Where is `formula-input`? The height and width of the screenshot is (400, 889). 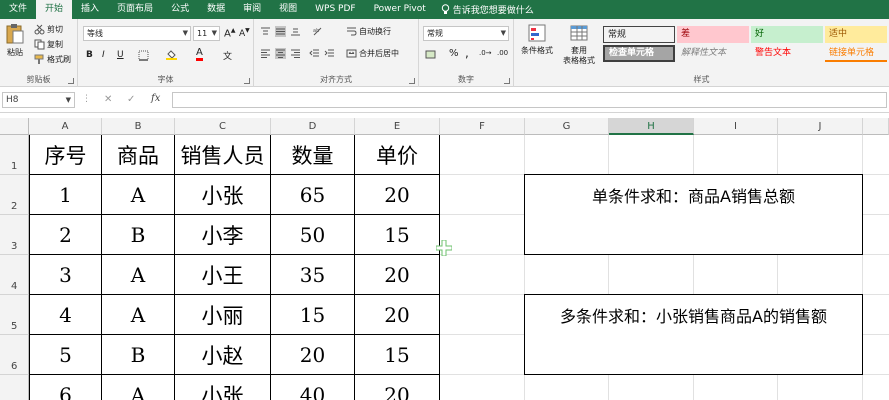 formula-input is located at coordinates (529, 100).